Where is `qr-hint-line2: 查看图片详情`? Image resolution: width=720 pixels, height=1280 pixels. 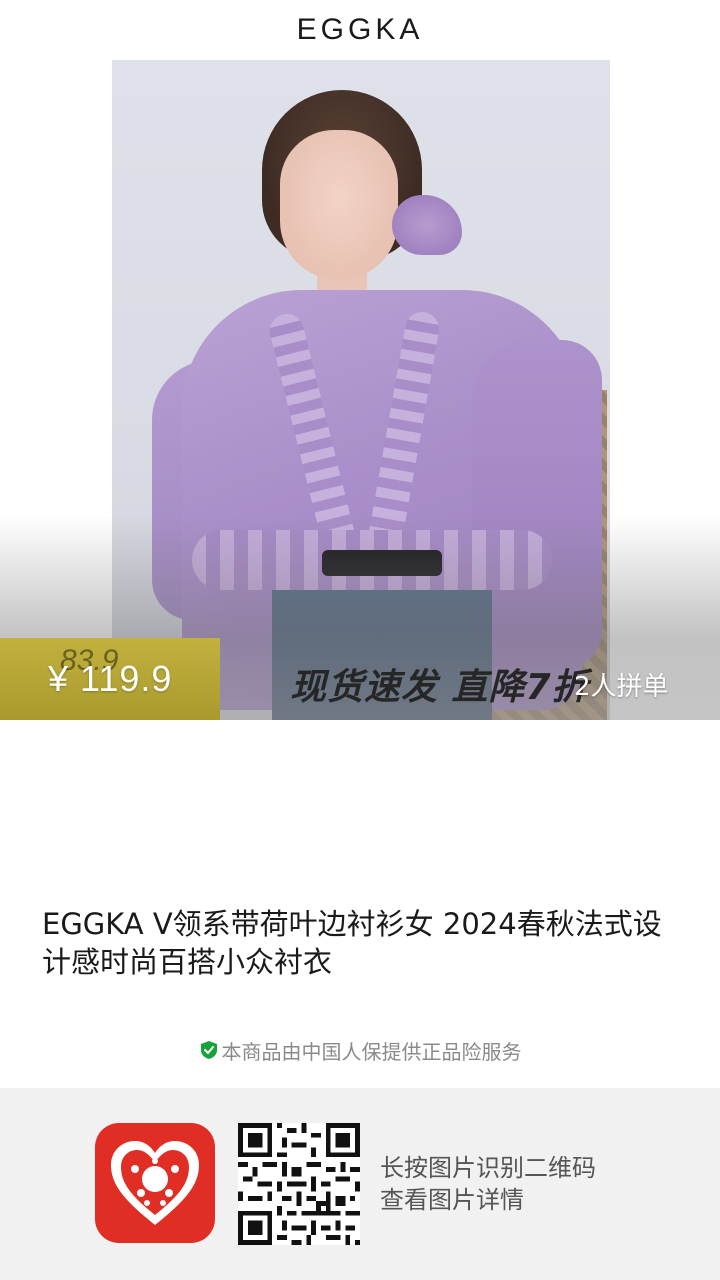 qr-hint-line2: 查看图片详情 is located at coordinates (452, 1200).